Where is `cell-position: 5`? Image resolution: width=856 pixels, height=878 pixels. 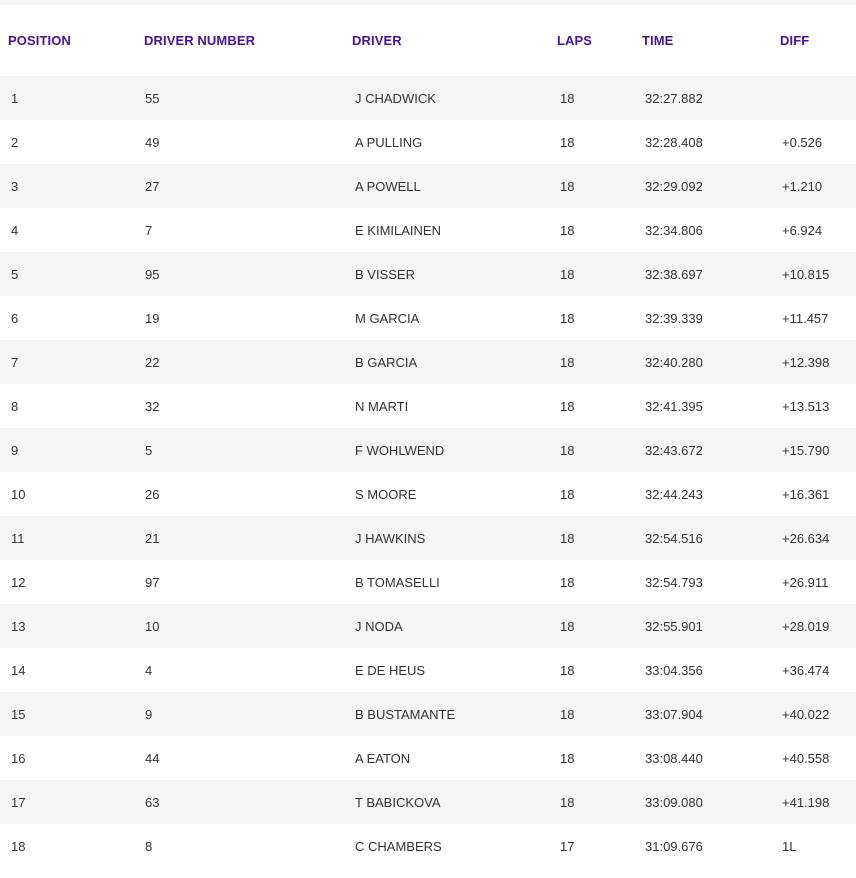 cell-position: 5 is located at coordinates (71, 274).